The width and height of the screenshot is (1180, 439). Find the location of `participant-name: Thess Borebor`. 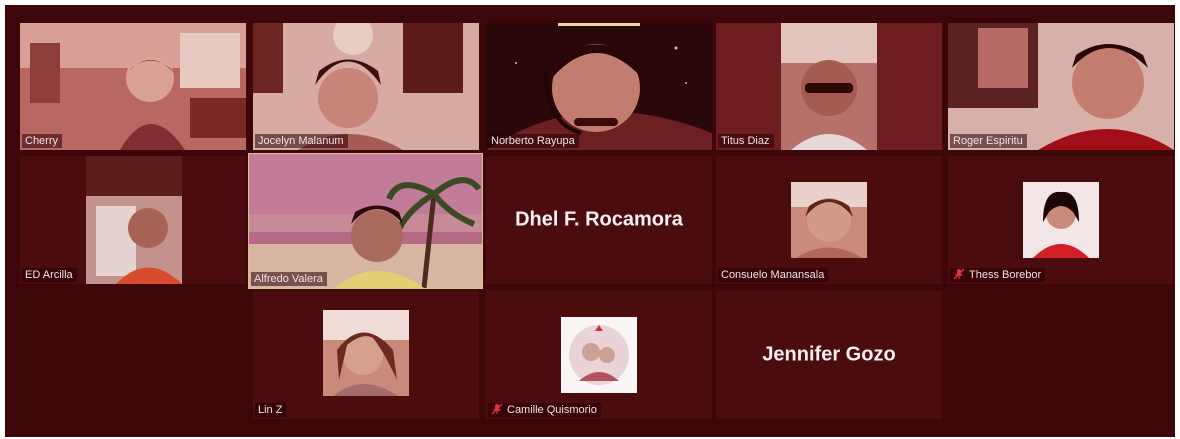

participant-name: Thess Borebor is located at coordinates (998, 275).